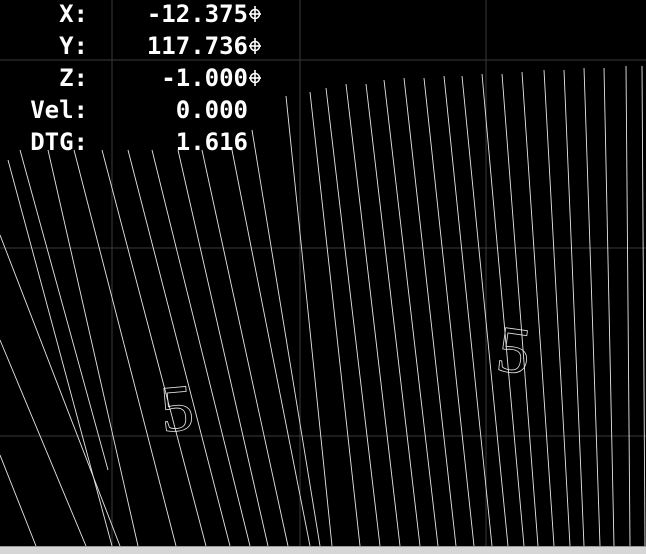 This screenshot has height=554, width=646. What do you see at coordinates (204, 78) in the screenshot?
I see `dro-axis-value: -1.000` at bounding box center [204, 78].